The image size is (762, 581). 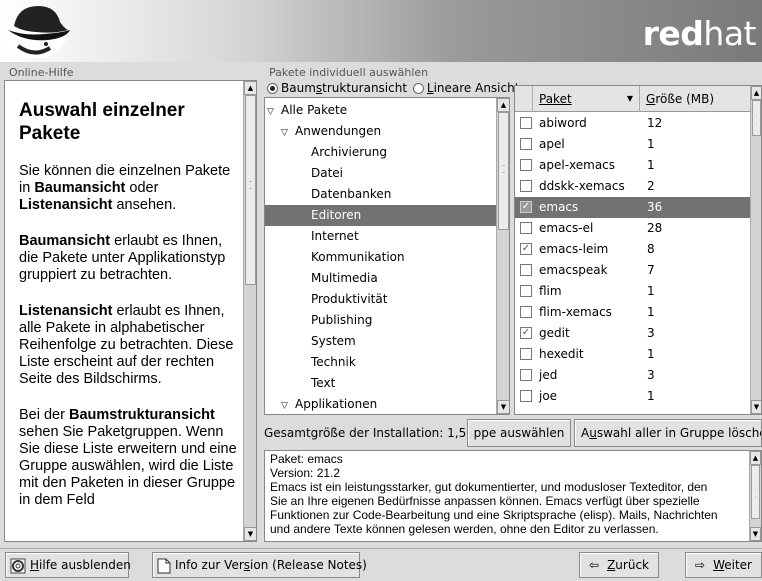 I want to click on tree-item: ▽ Alle Pakete, so click(x=306, y=110).